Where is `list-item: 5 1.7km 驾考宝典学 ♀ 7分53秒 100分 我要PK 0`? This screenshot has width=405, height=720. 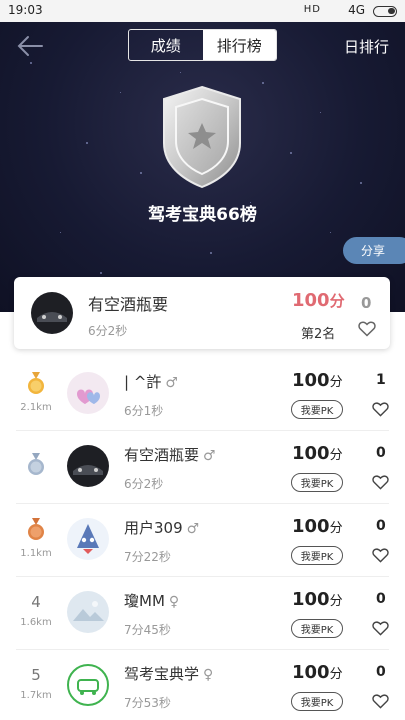
list-item: 5 1.7km 驾考宝典学 ♀ 7分53秒 100分 我要PK 0 is located at coordinates (202, 685).